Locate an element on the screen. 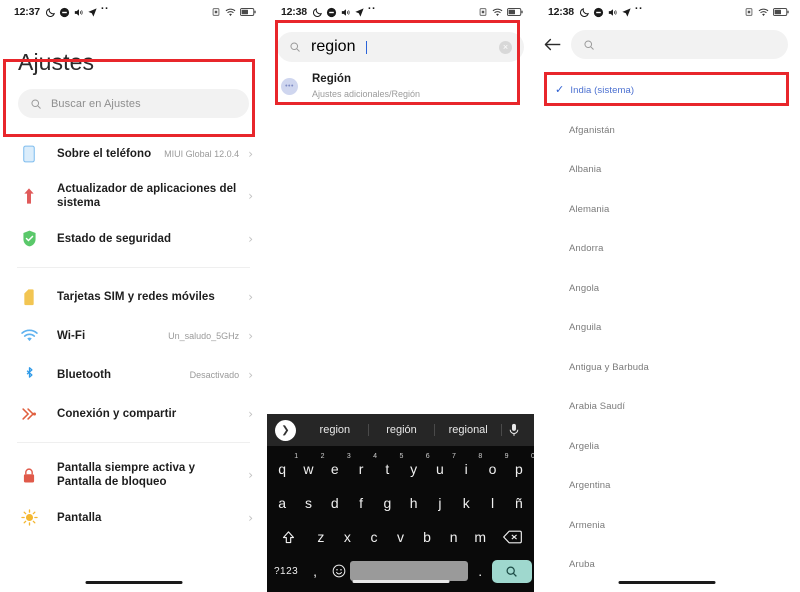 This screenshot has height=592, width=800. wifi-icon is located at coordinates (497, 12).